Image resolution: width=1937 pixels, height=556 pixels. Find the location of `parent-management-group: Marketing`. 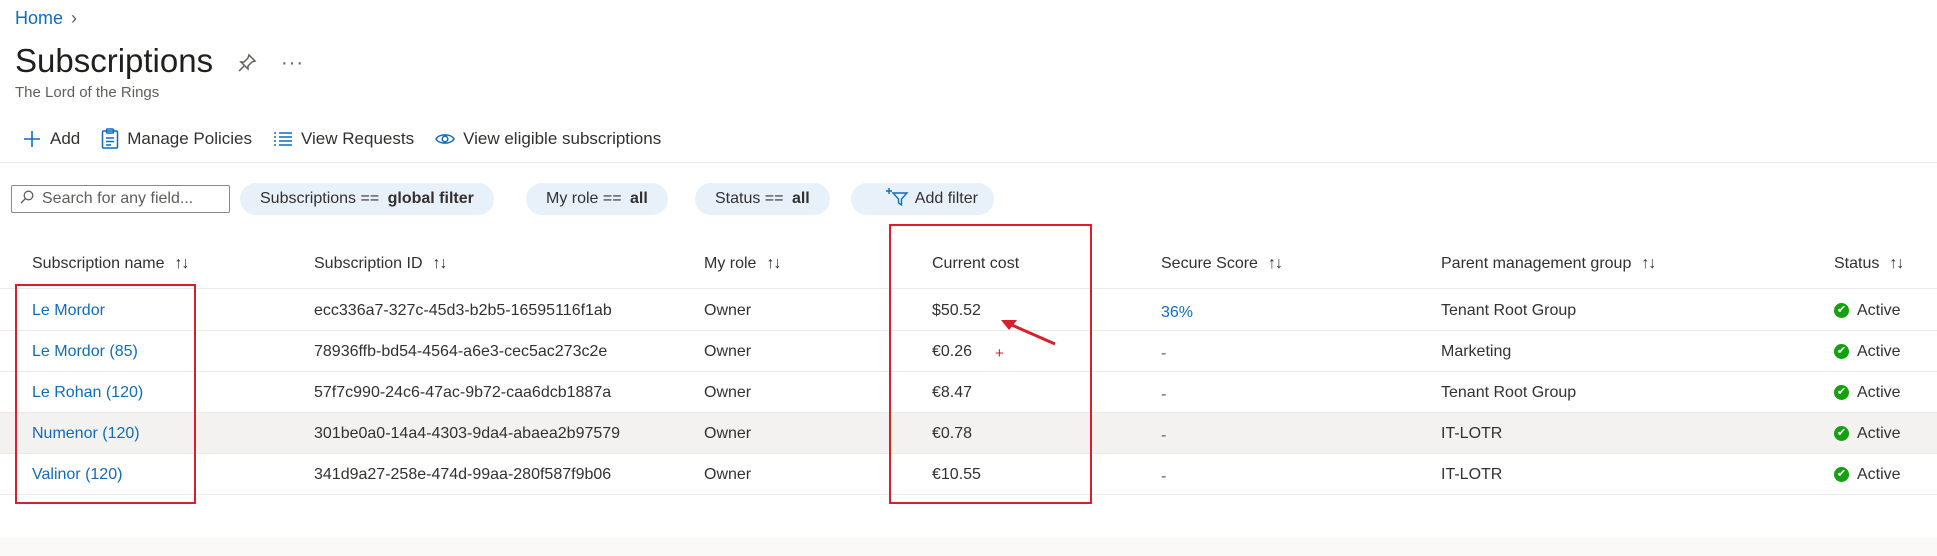

parent-management-group: Marketing is located at coordinates (1476, 351).